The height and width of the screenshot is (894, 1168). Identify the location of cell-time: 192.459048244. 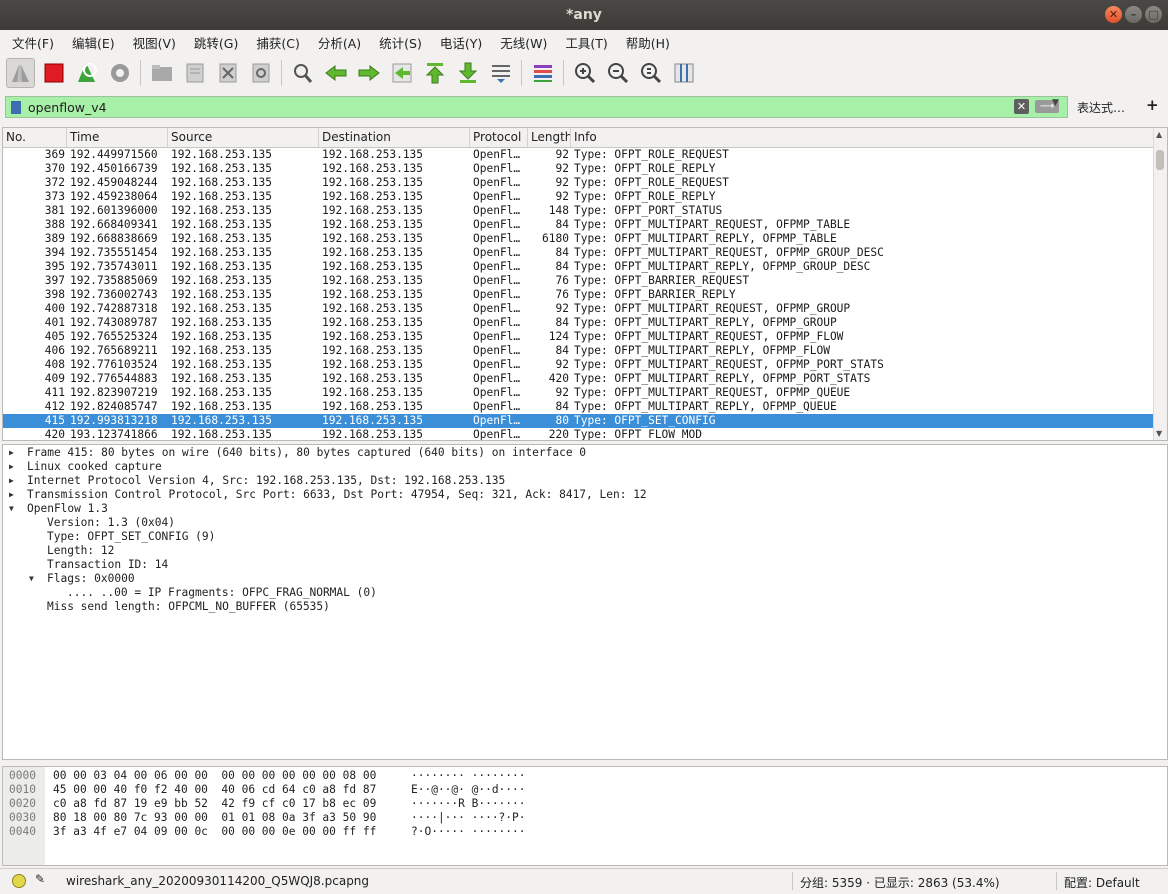
(114, 182).